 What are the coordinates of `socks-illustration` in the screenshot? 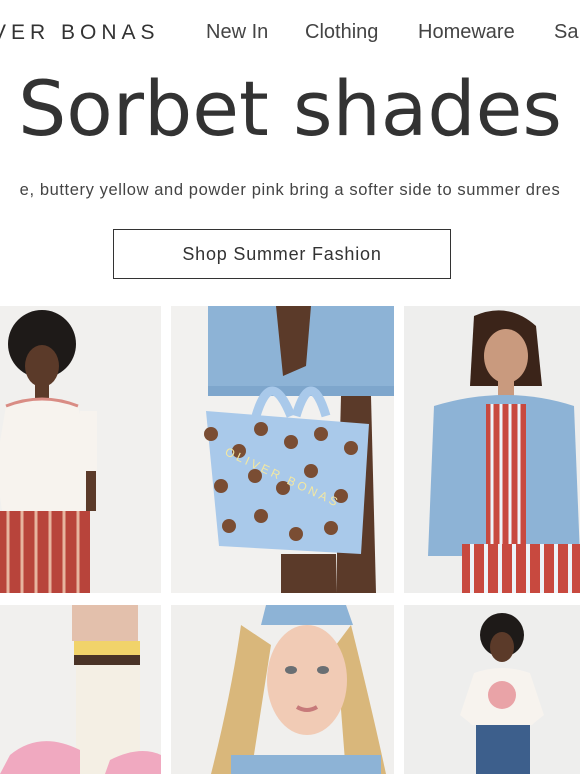 It's located at (80, 689).